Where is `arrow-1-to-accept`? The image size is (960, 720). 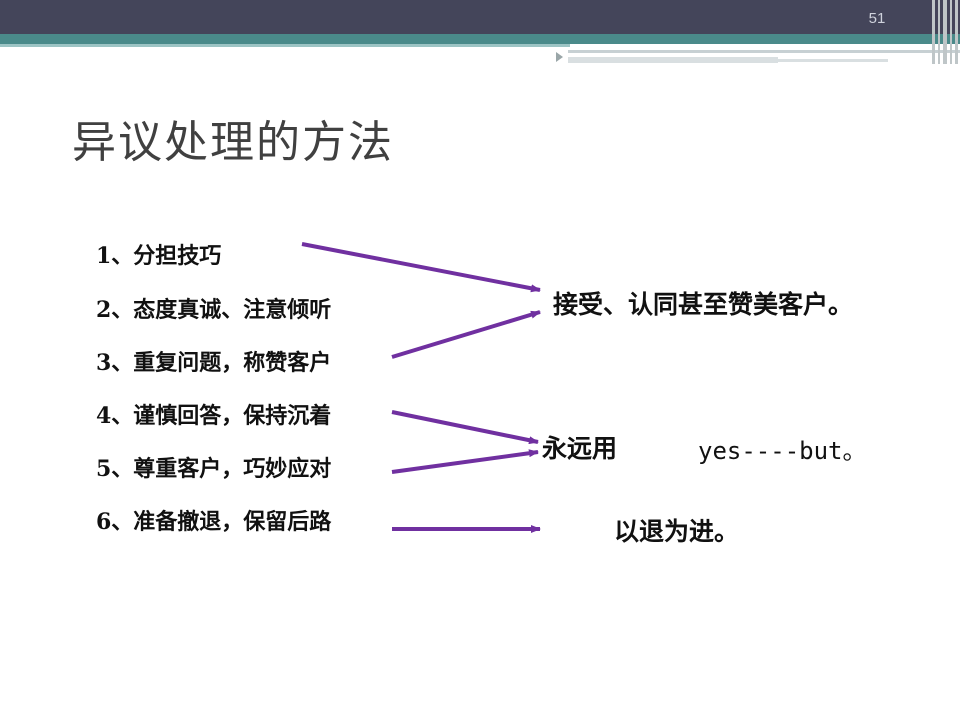
arrow-1-to-accept is located at coordinates (421, 267).